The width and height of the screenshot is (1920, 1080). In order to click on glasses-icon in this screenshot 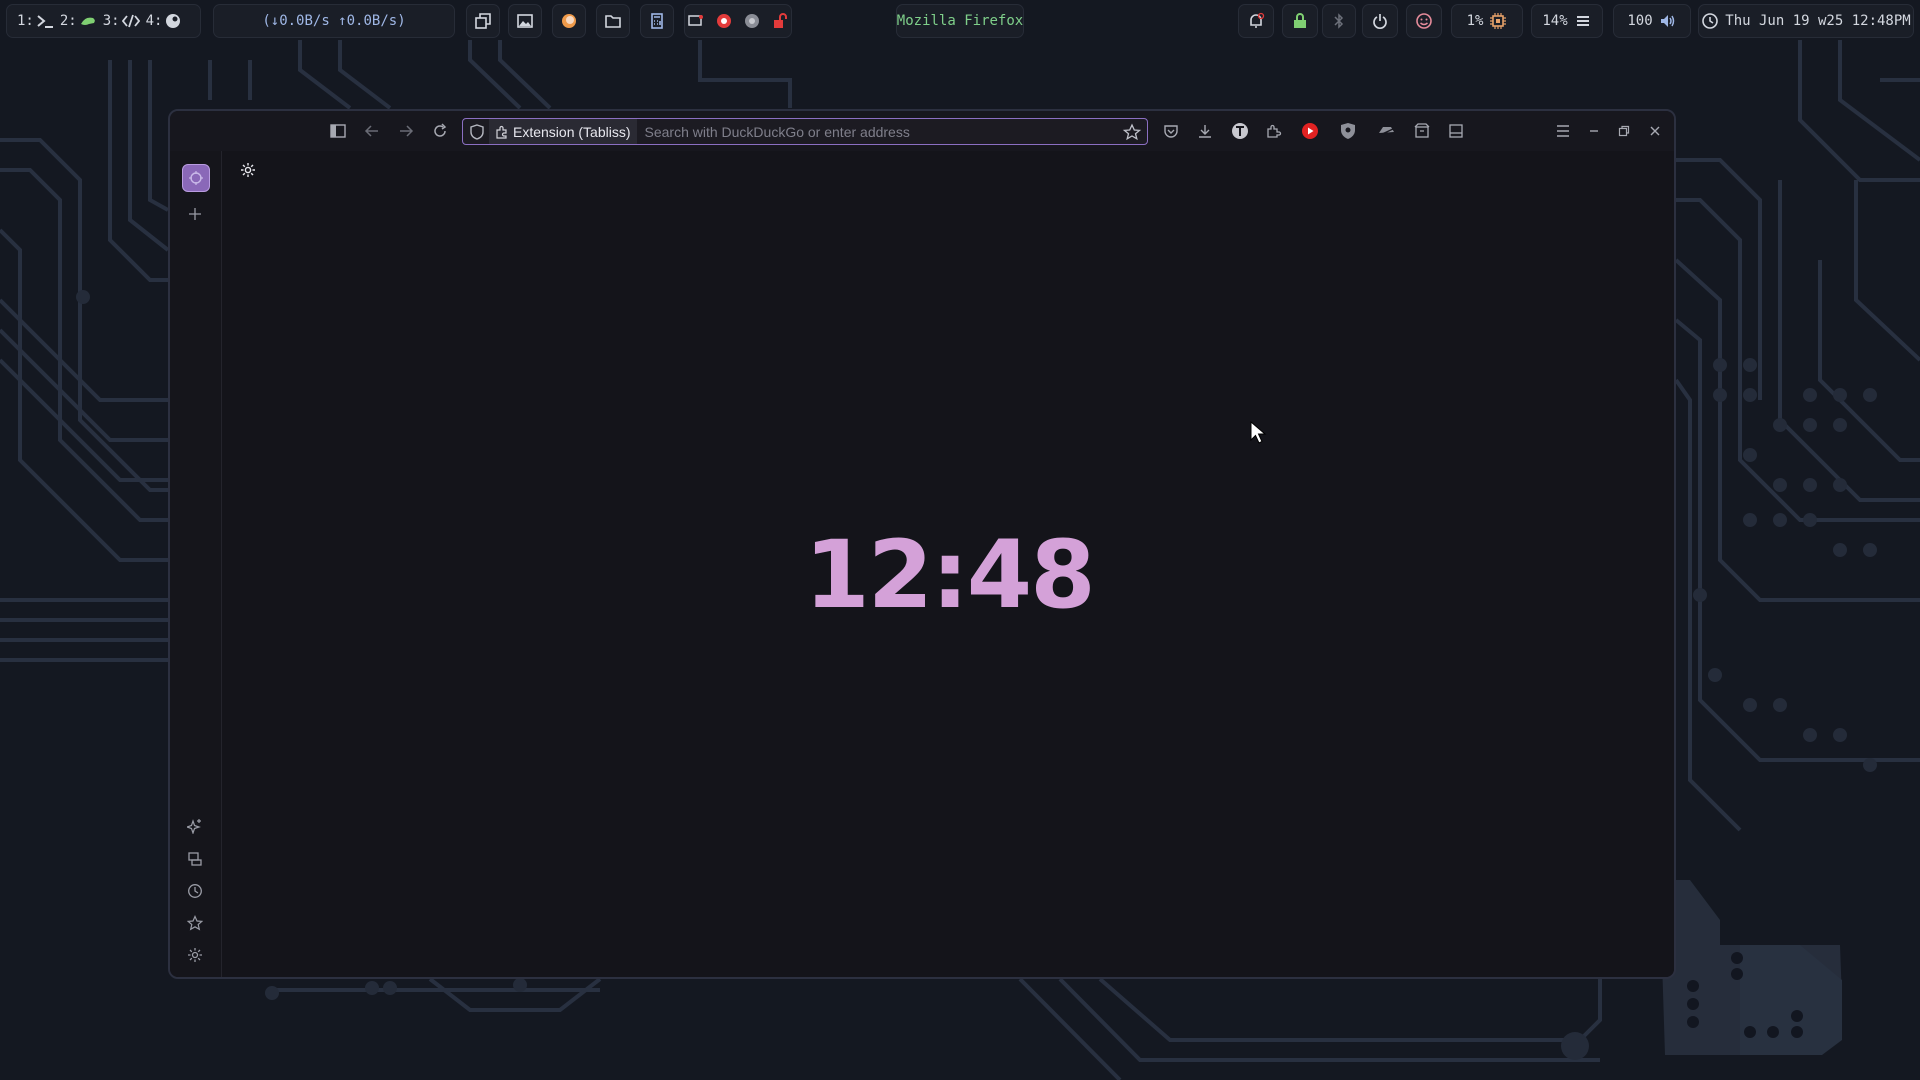, I will do `click(1386, 131)`.